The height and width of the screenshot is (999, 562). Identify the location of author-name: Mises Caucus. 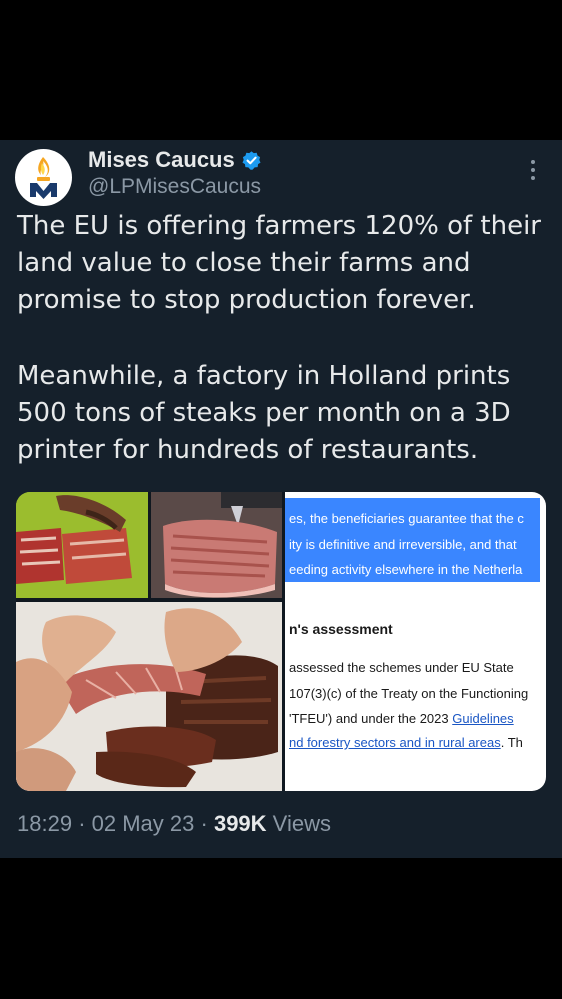
(161, 160).